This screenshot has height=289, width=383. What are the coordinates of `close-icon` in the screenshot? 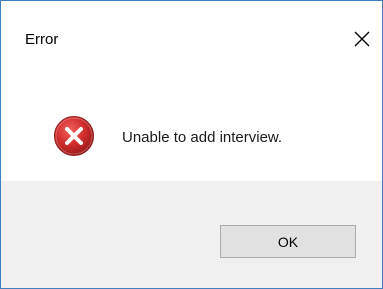 It's located at (362, 39).